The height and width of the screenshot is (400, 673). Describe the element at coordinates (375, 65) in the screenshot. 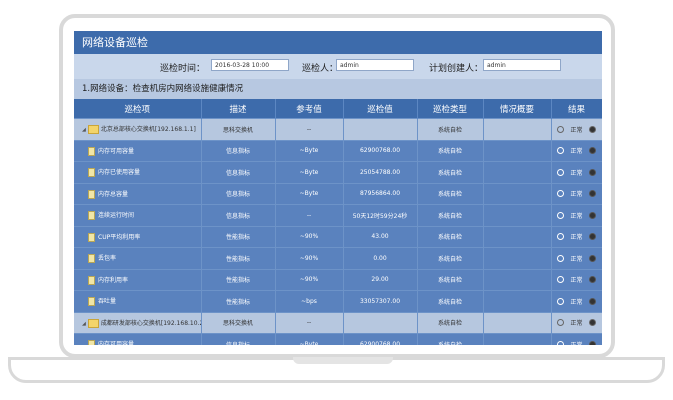

I see `person-input: admin` at that location.